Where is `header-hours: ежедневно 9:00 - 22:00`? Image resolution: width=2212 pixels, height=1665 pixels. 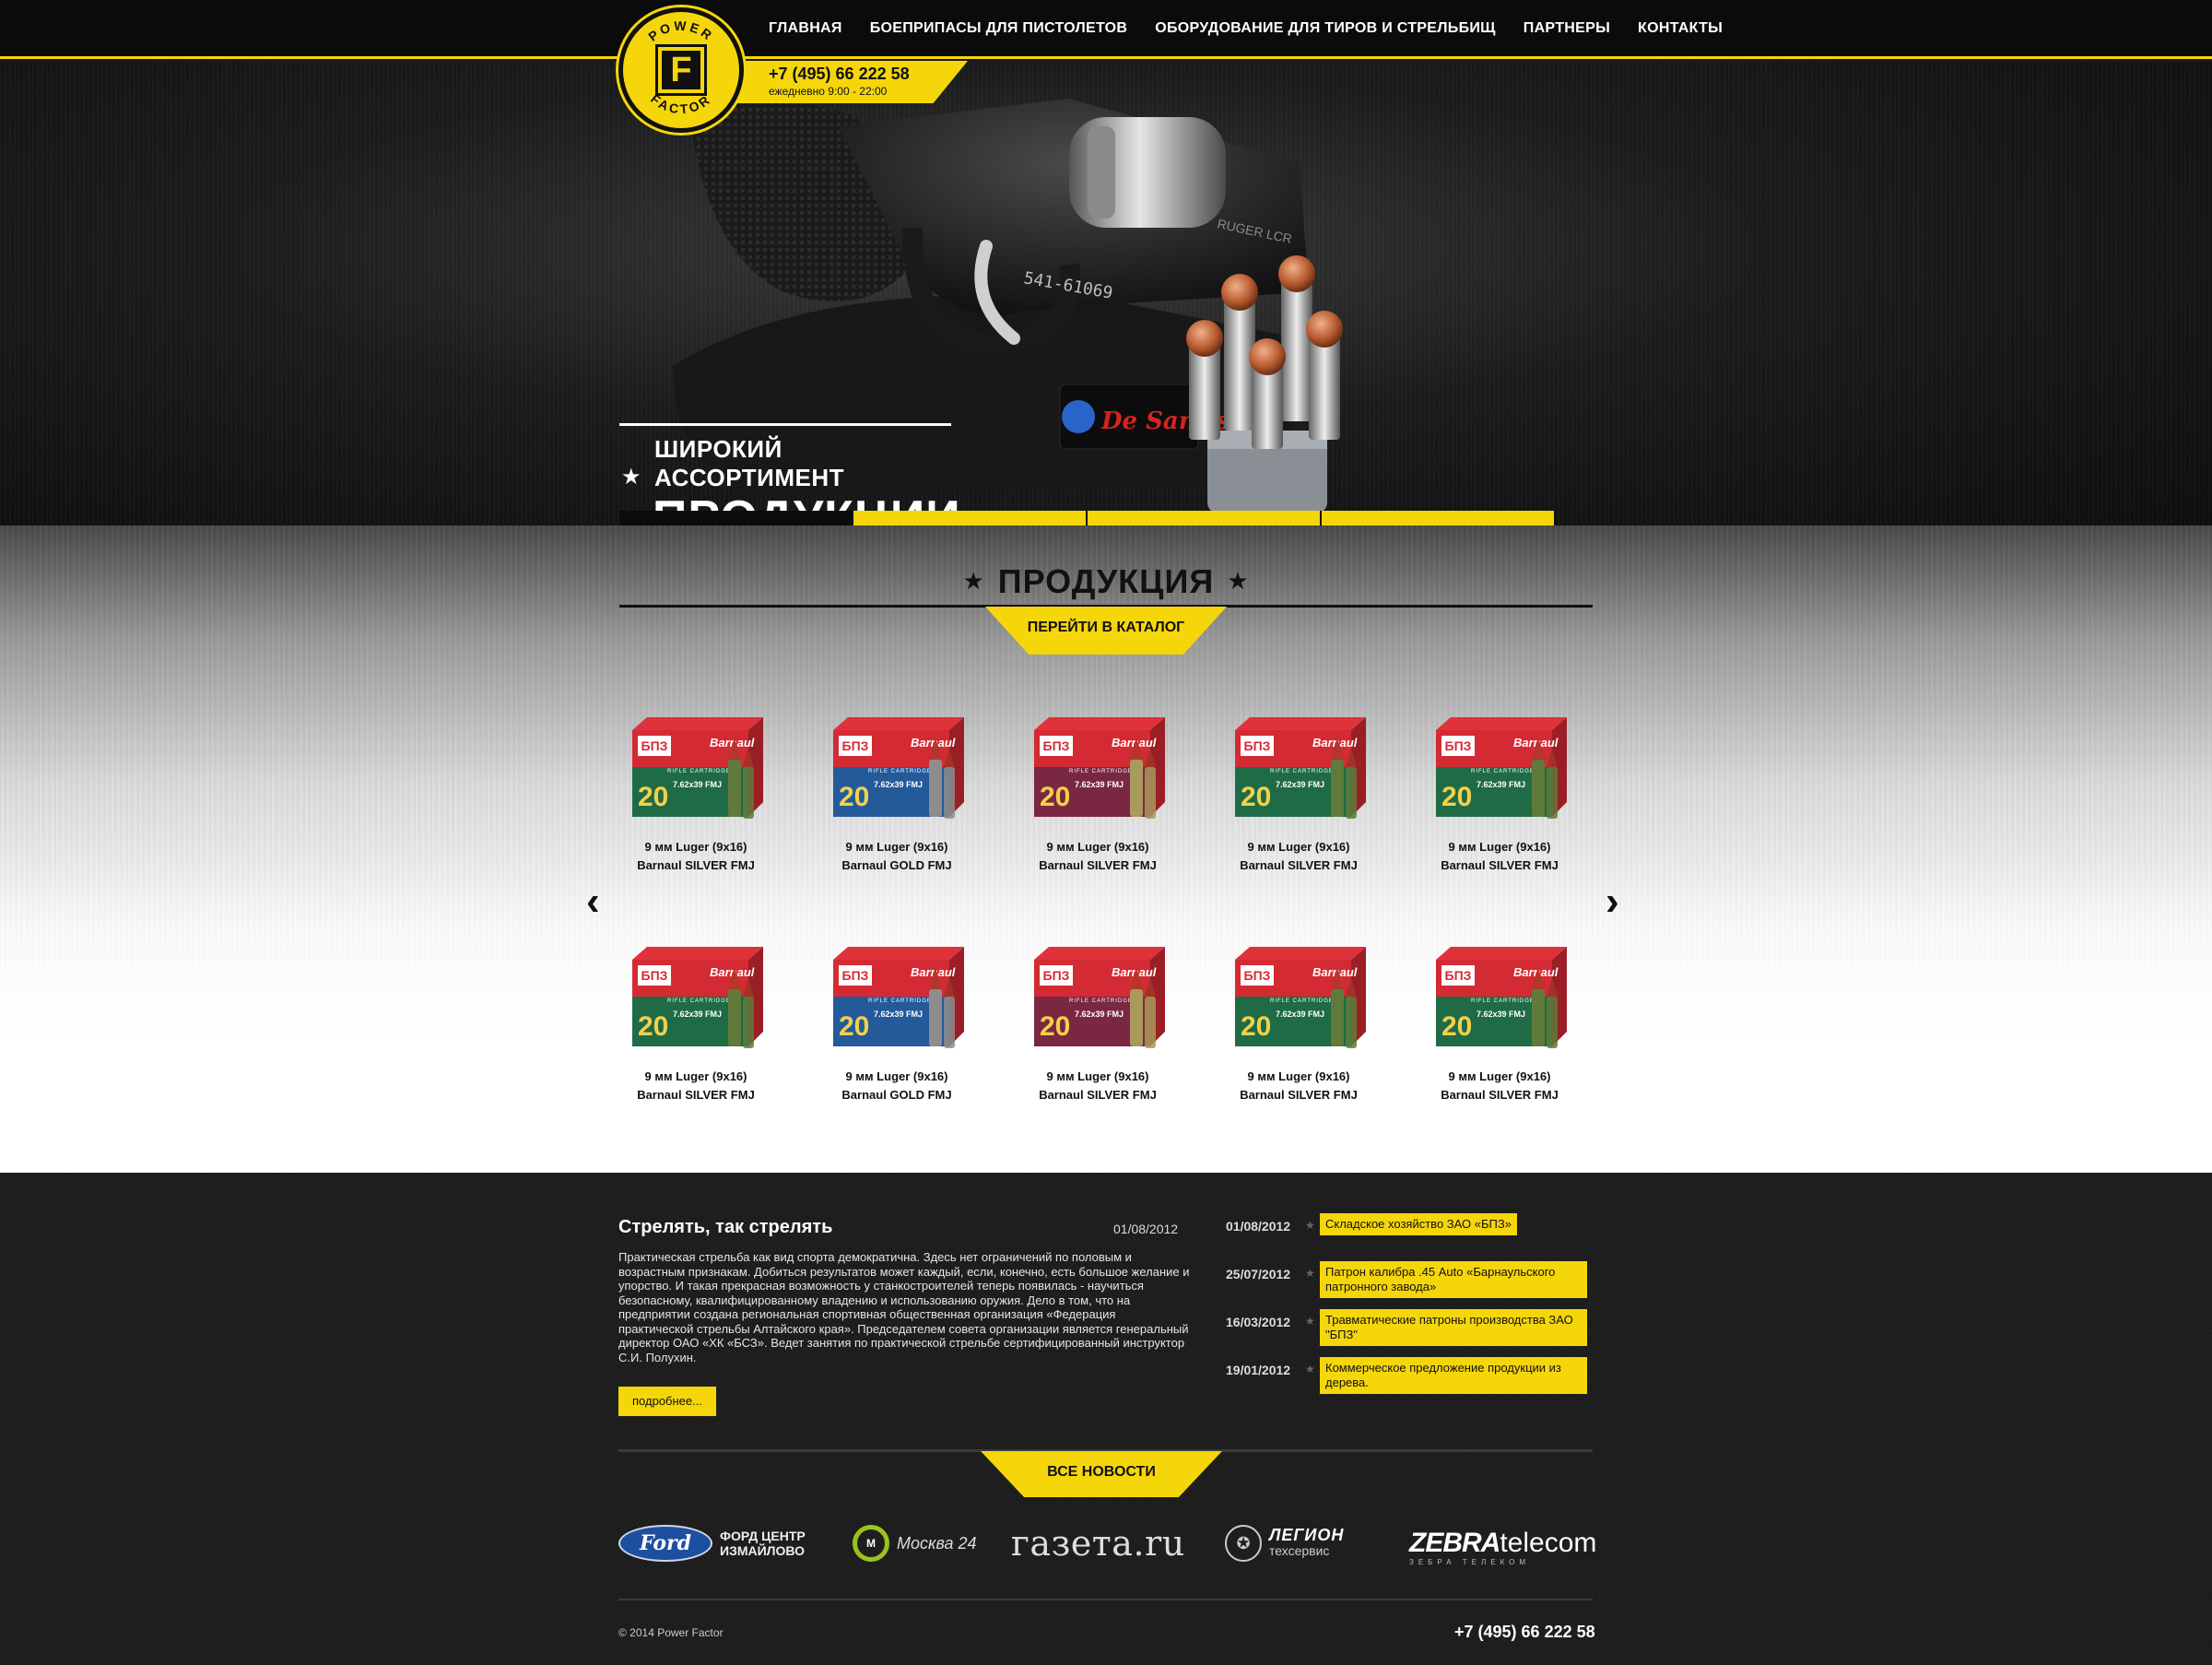
header-hours: ежедневно 9:00 - 22:00 is located at coordinates (828, 91).